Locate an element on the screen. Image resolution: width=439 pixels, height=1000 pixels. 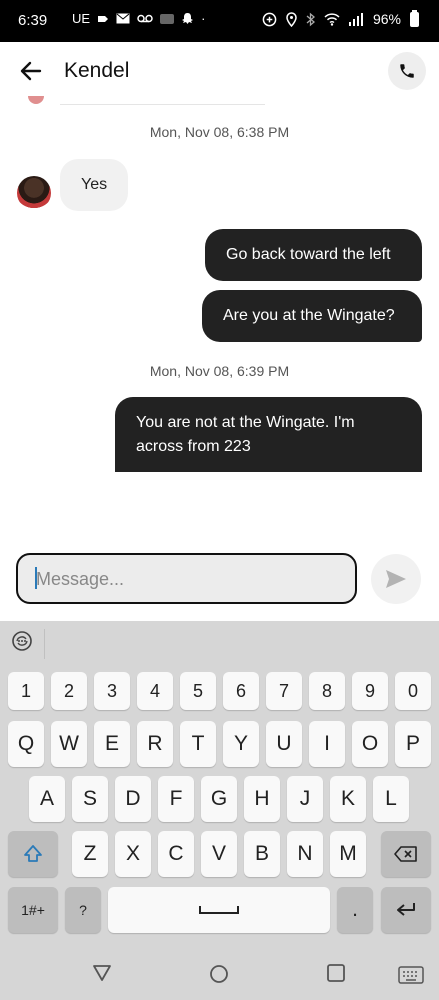
key-e: E is located at coordinates (112, 744).